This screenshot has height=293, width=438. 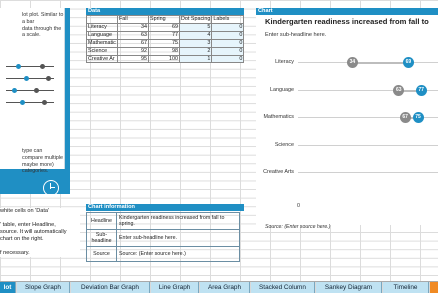 What do you see at coordinates (31, 35) in the screenshot?
I see `instructions-line: a scale.` at bounding box center [31, 35].